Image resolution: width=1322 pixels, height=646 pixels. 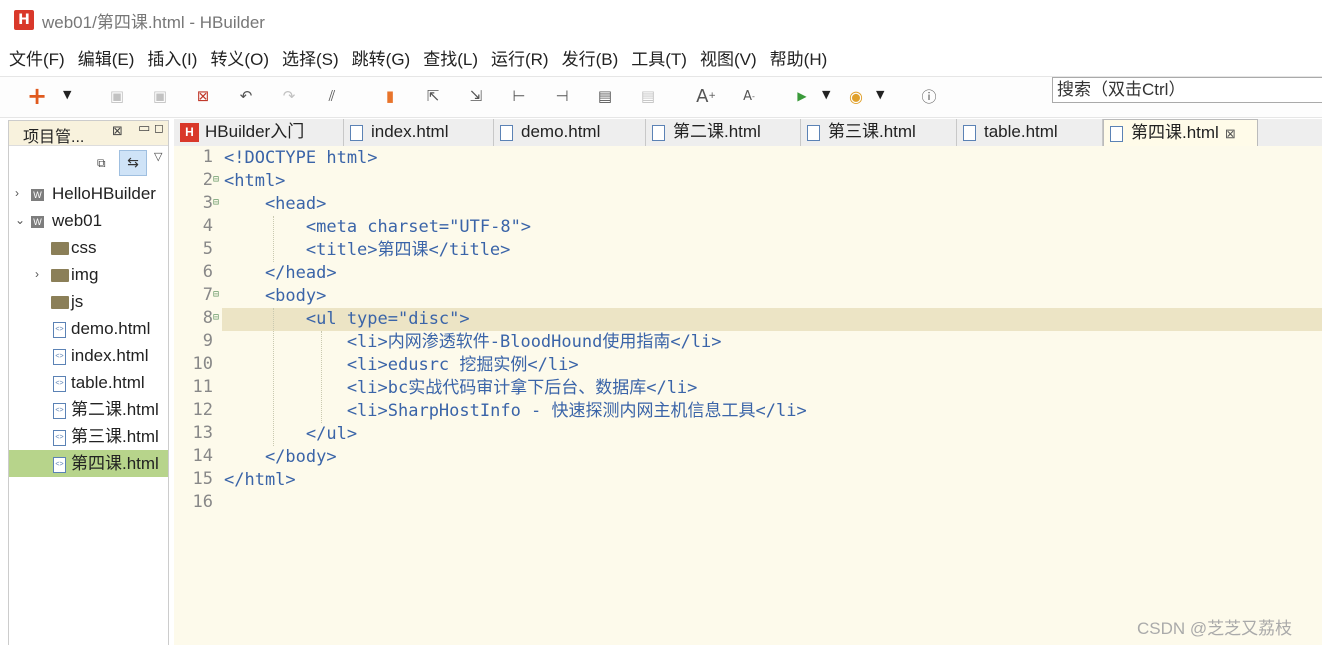 I want to click on code-token: </body>, so click(x=280, y=457).